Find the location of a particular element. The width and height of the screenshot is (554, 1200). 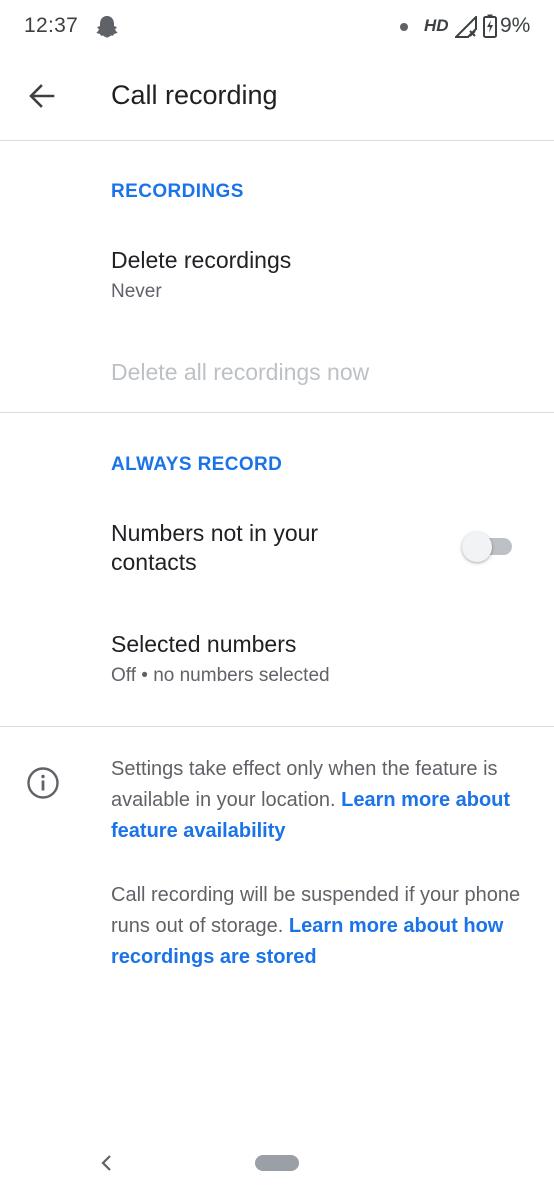

back-button is located at coordinates (42, 98).